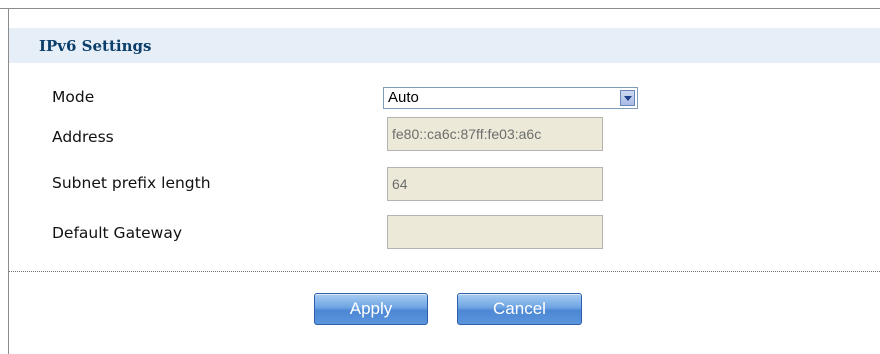  What do you see at coordinates (95, 46) in the screenshot?
I see `section-title: IPv6 Settings` at bounding box center [95, 46].